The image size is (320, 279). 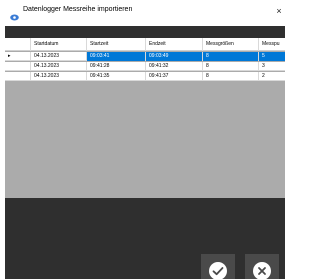 What do you see at coordinates (279, 11) in the screenshot?
I see `close-button: ×` at bounding box center [279, 11].